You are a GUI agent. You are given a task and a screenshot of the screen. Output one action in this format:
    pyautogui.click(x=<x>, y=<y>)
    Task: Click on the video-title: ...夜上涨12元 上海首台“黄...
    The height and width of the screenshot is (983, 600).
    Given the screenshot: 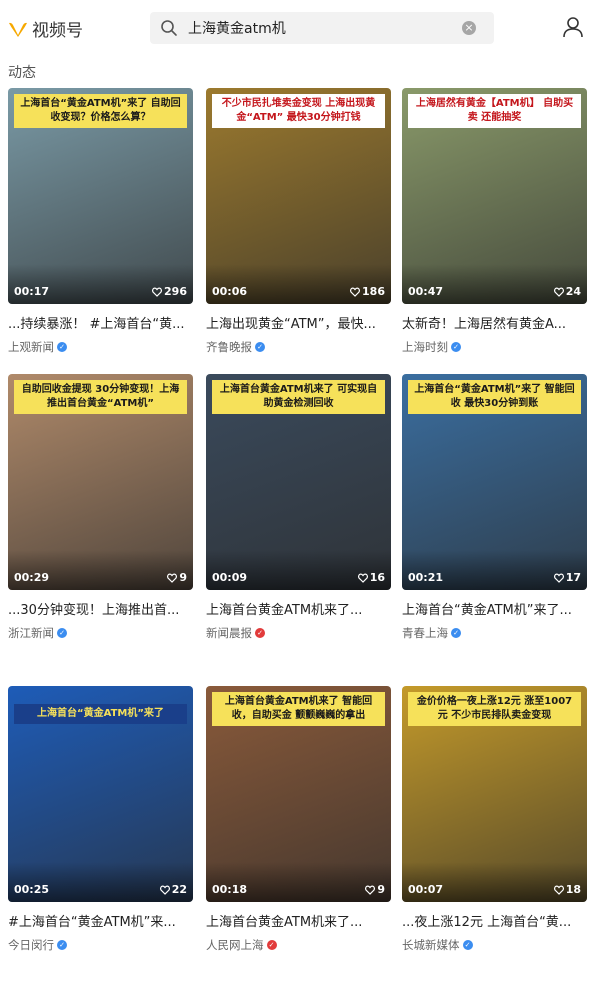 What is the action you would take?
    pyautogui.click(x=494, y=920)
    